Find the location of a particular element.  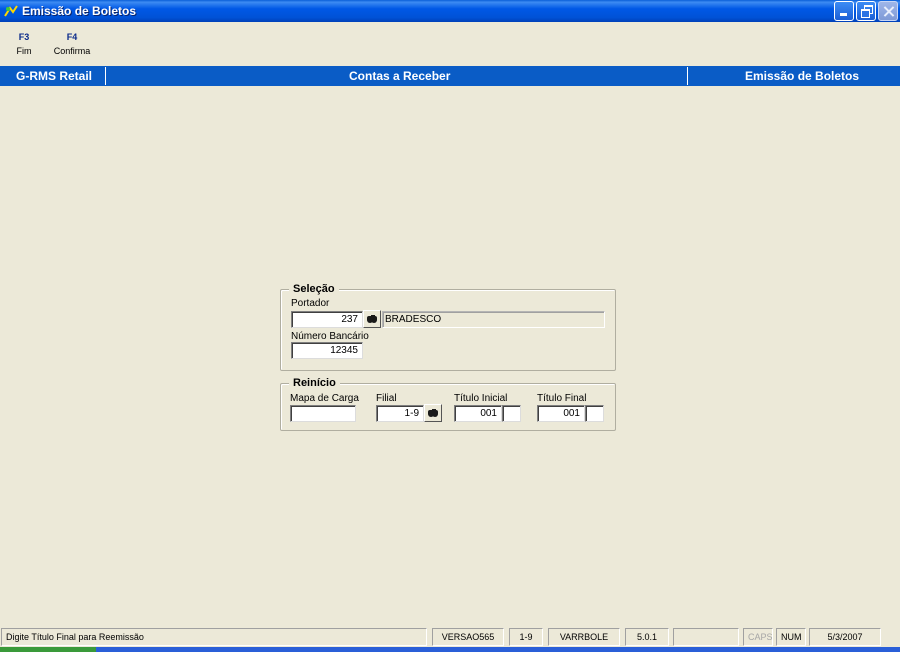

selecao-title: Seleção is located at coordinates (314, 289).